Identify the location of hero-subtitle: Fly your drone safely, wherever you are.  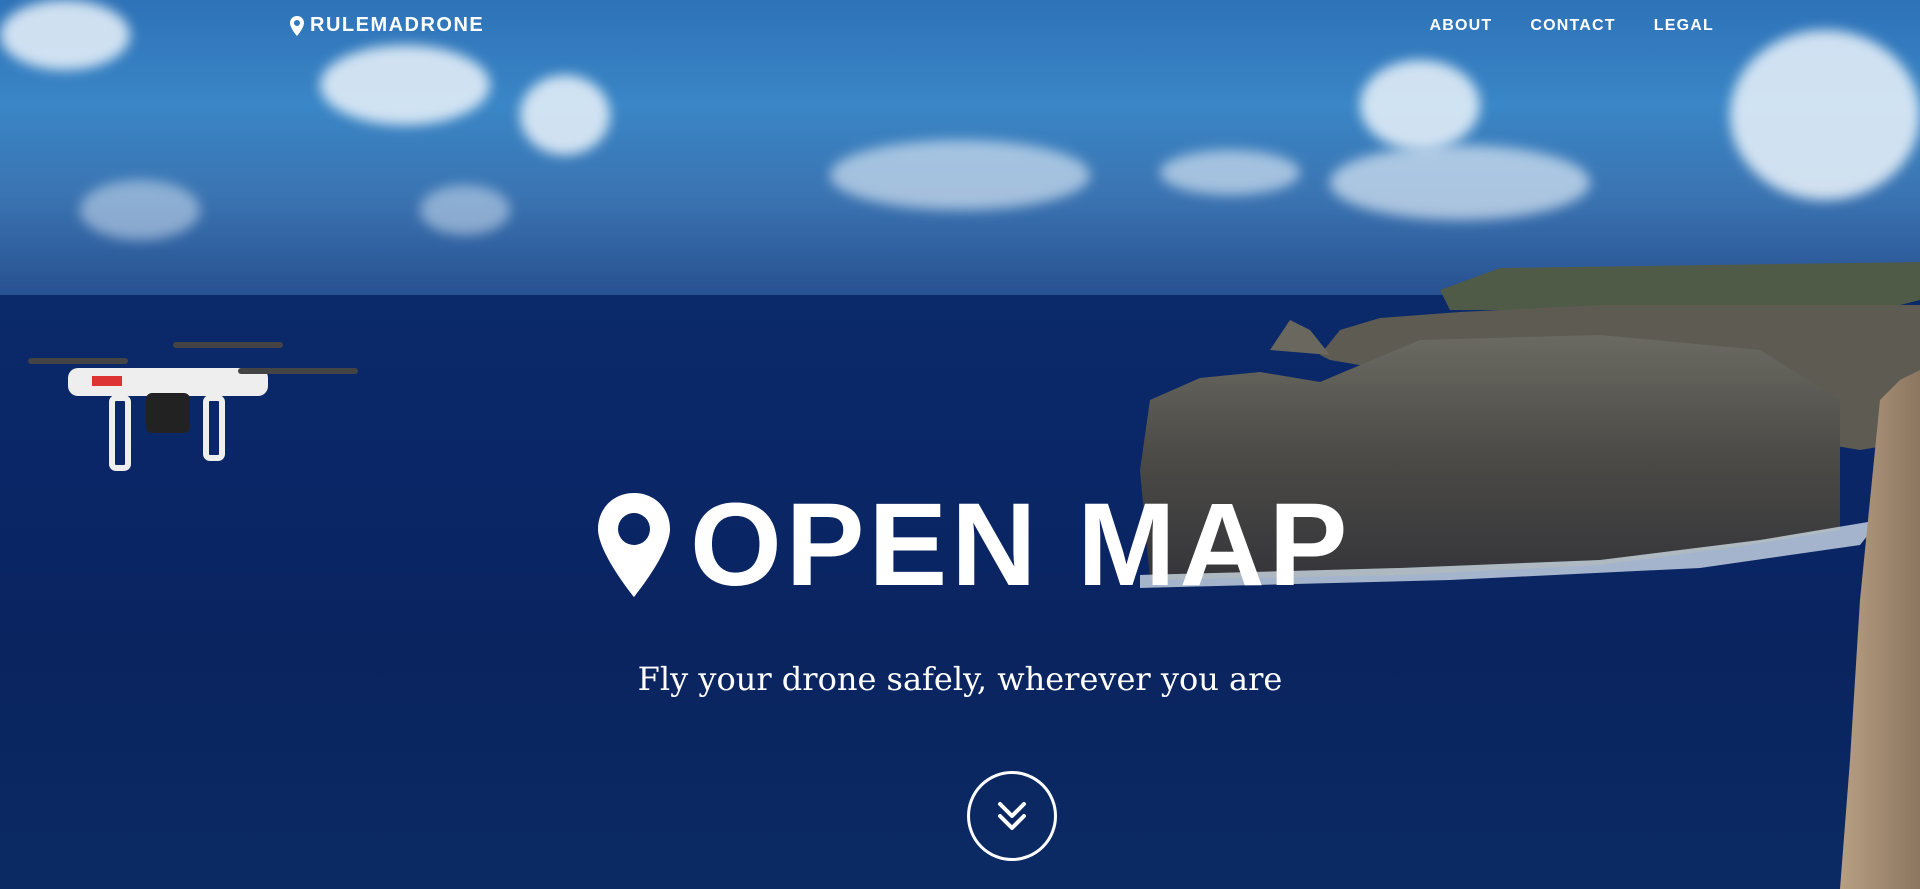
(960, 679).